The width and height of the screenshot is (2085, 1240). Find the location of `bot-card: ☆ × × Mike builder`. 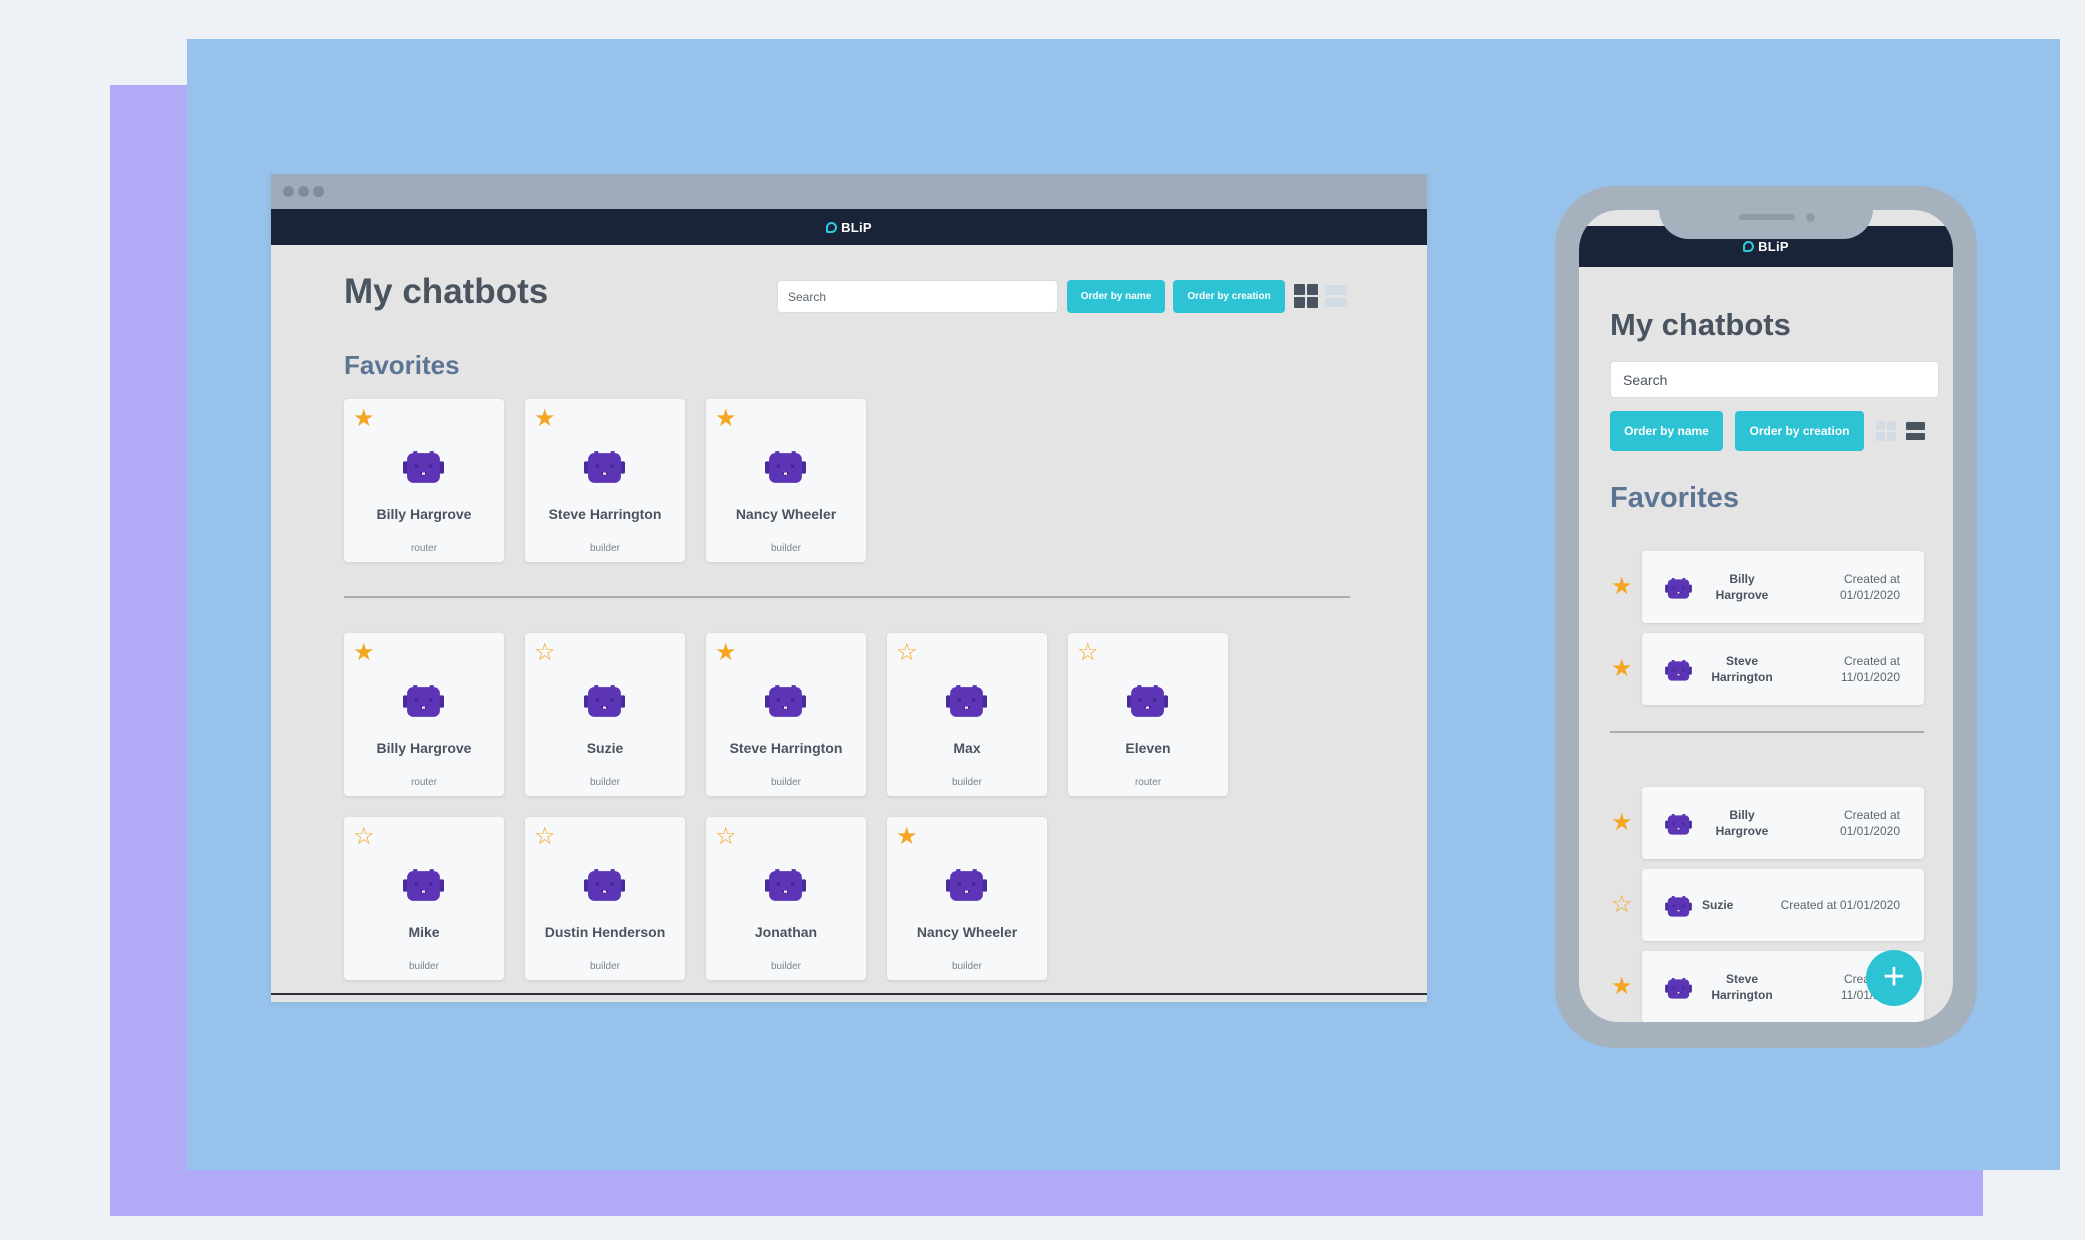

bot-card: ☆ × × Mike builder is located at coordinates (424, 898).